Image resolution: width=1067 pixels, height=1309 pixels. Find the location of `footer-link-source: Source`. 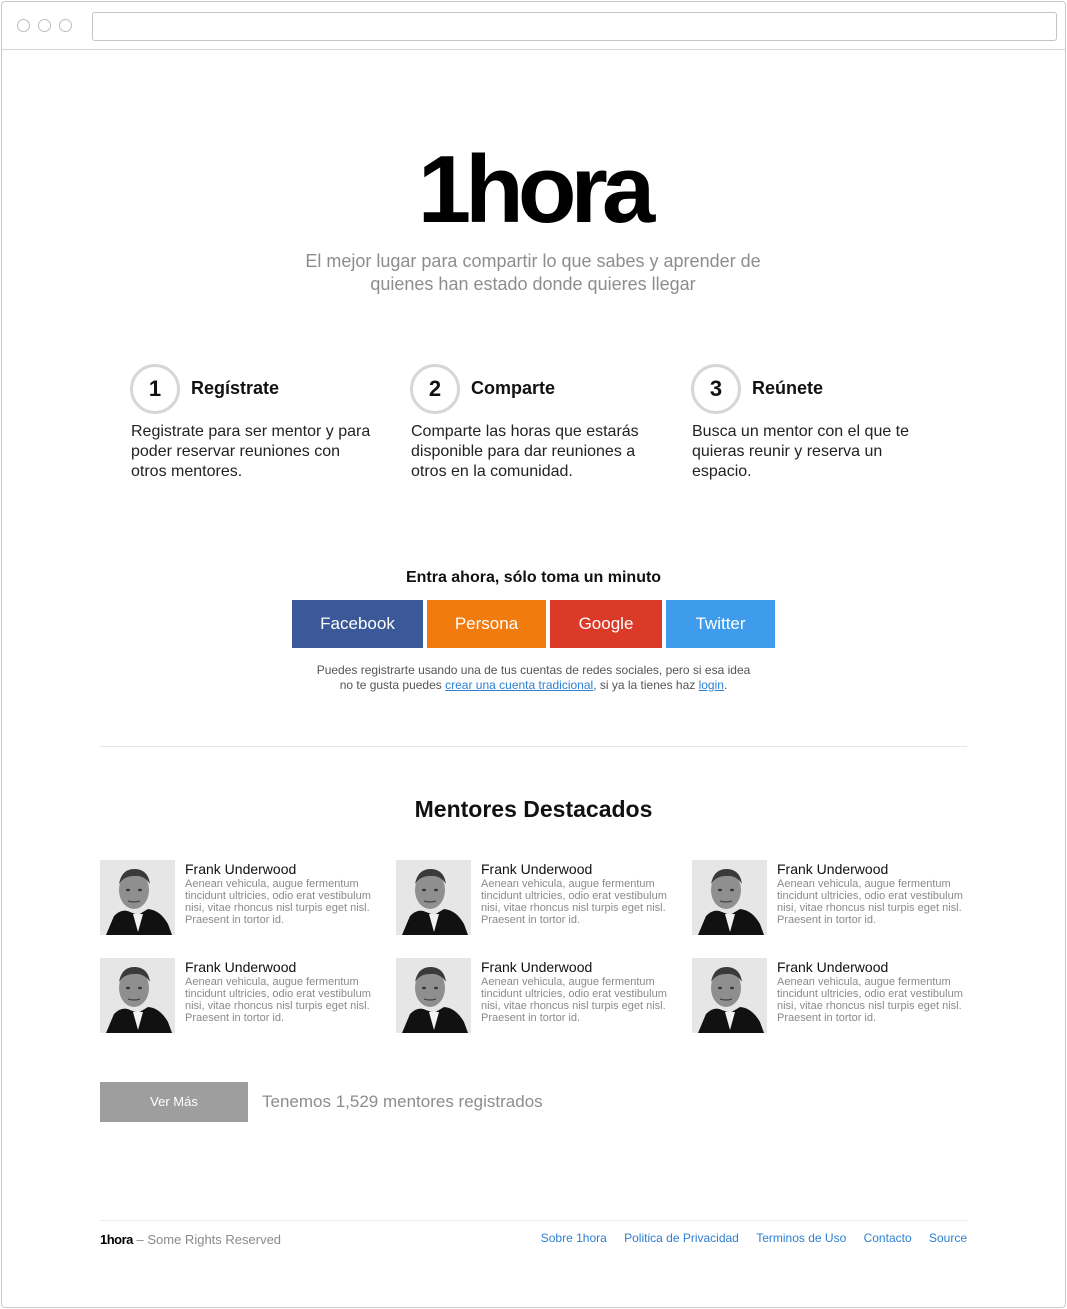

footer-link-source: Source is located at coordinates (948, 1238).